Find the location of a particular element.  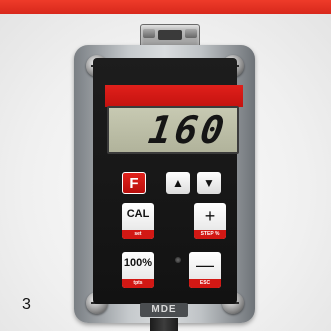

figure-number: 3 is located at coordinates (26, 304).